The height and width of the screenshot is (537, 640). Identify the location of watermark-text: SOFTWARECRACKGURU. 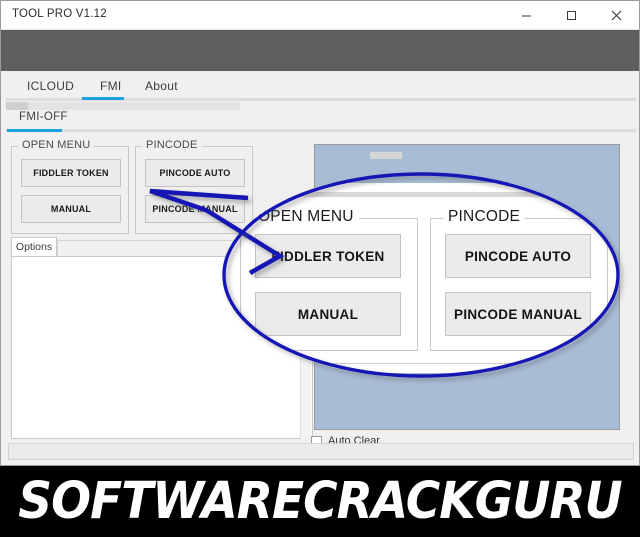
(320, 501).